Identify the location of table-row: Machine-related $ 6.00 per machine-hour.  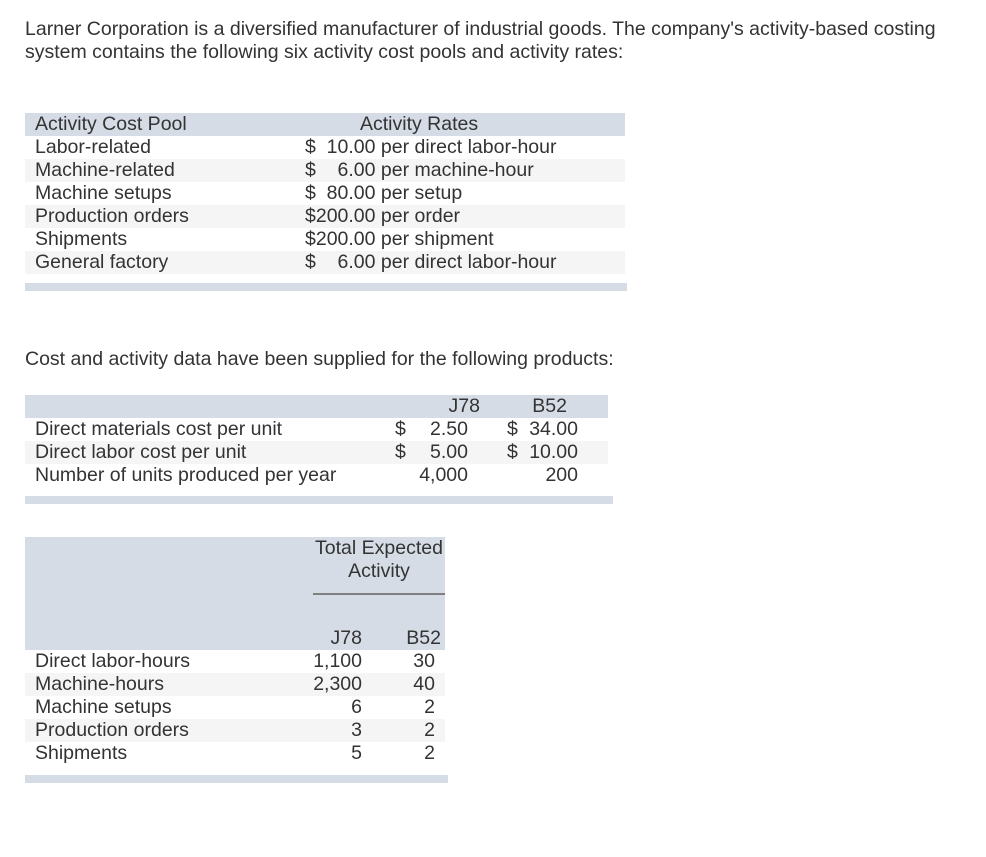
(325, 170).